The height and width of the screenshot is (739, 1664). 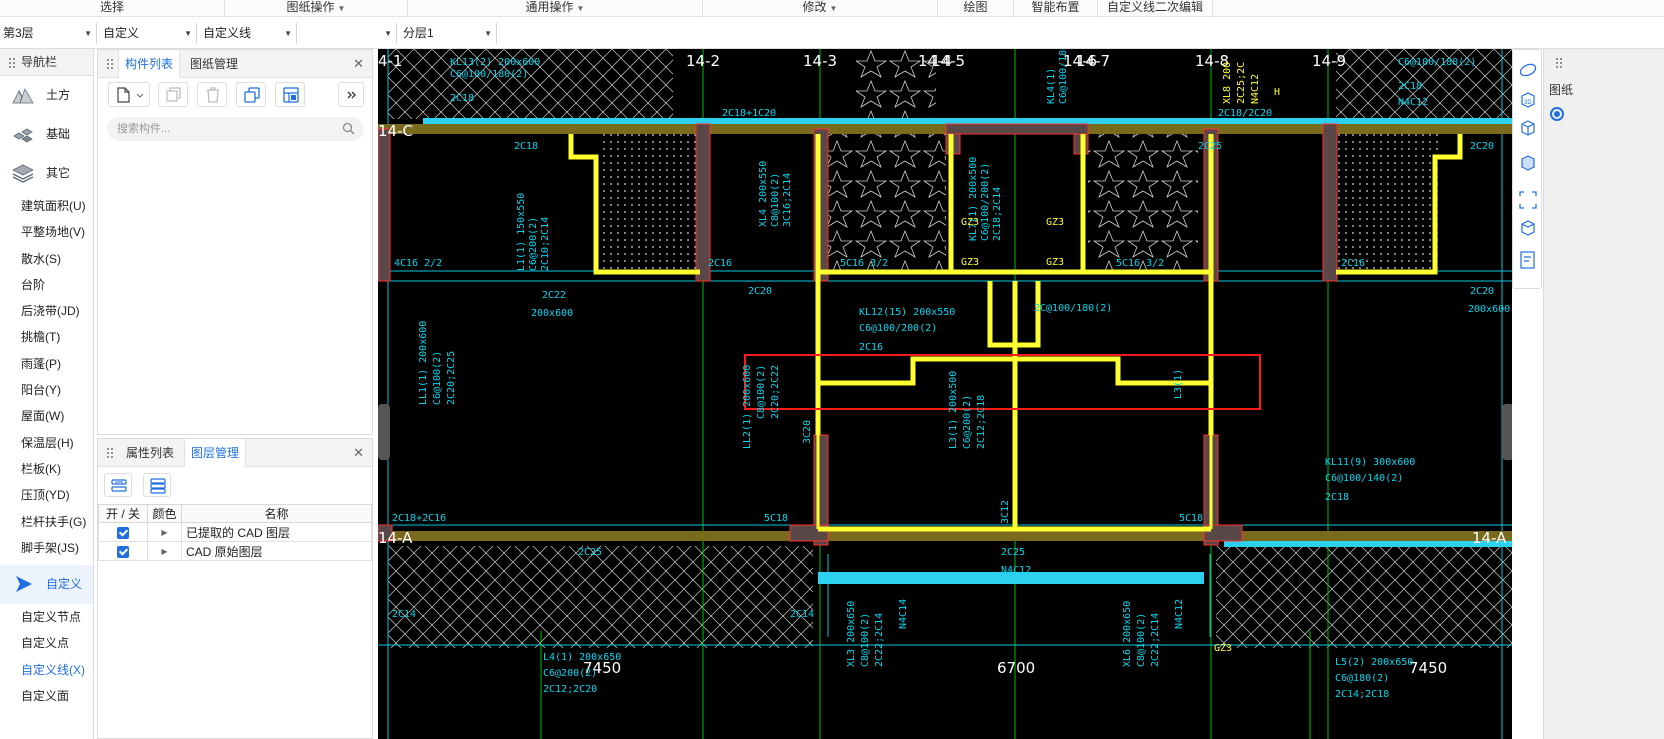 I want to click on duplicate-floor-button, so click(x=251, y=94).